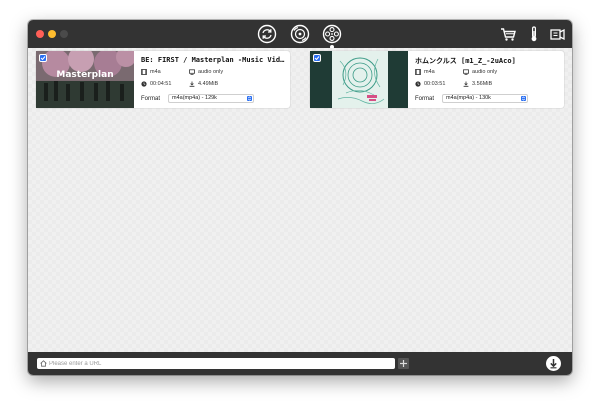  I want to click on plugin-icon, so click(558, 34).